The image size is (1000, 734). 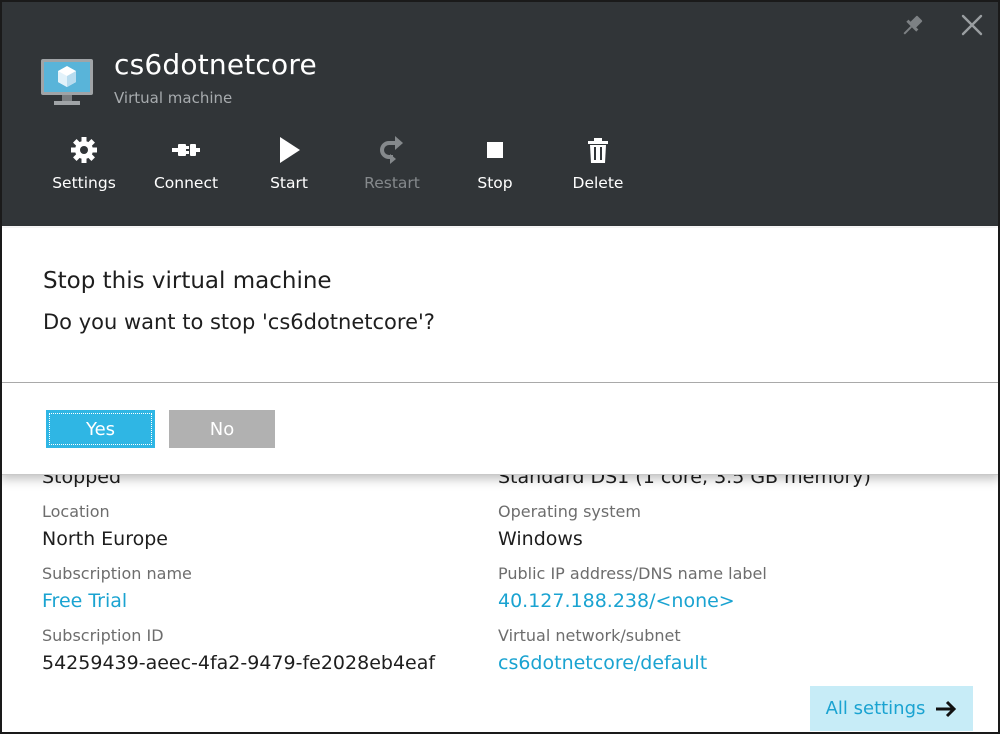 I want to click on restart-label: Restart, so click(x=392, y=183).